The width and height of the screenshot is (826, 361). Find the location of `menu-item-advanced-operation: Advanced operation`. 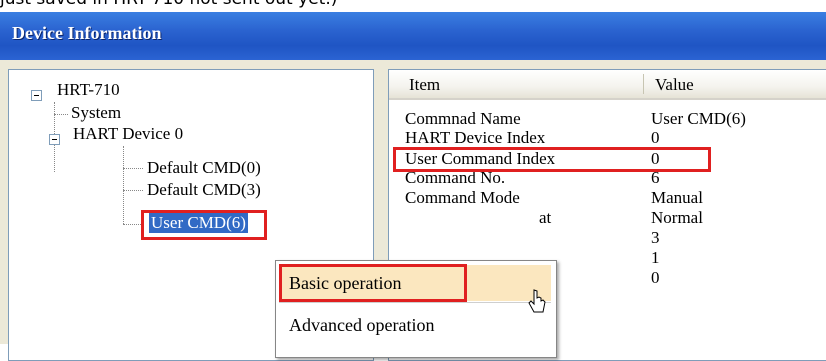

menu-item-advanced-operation: Advanced operation is located at coordinates (415, 325).